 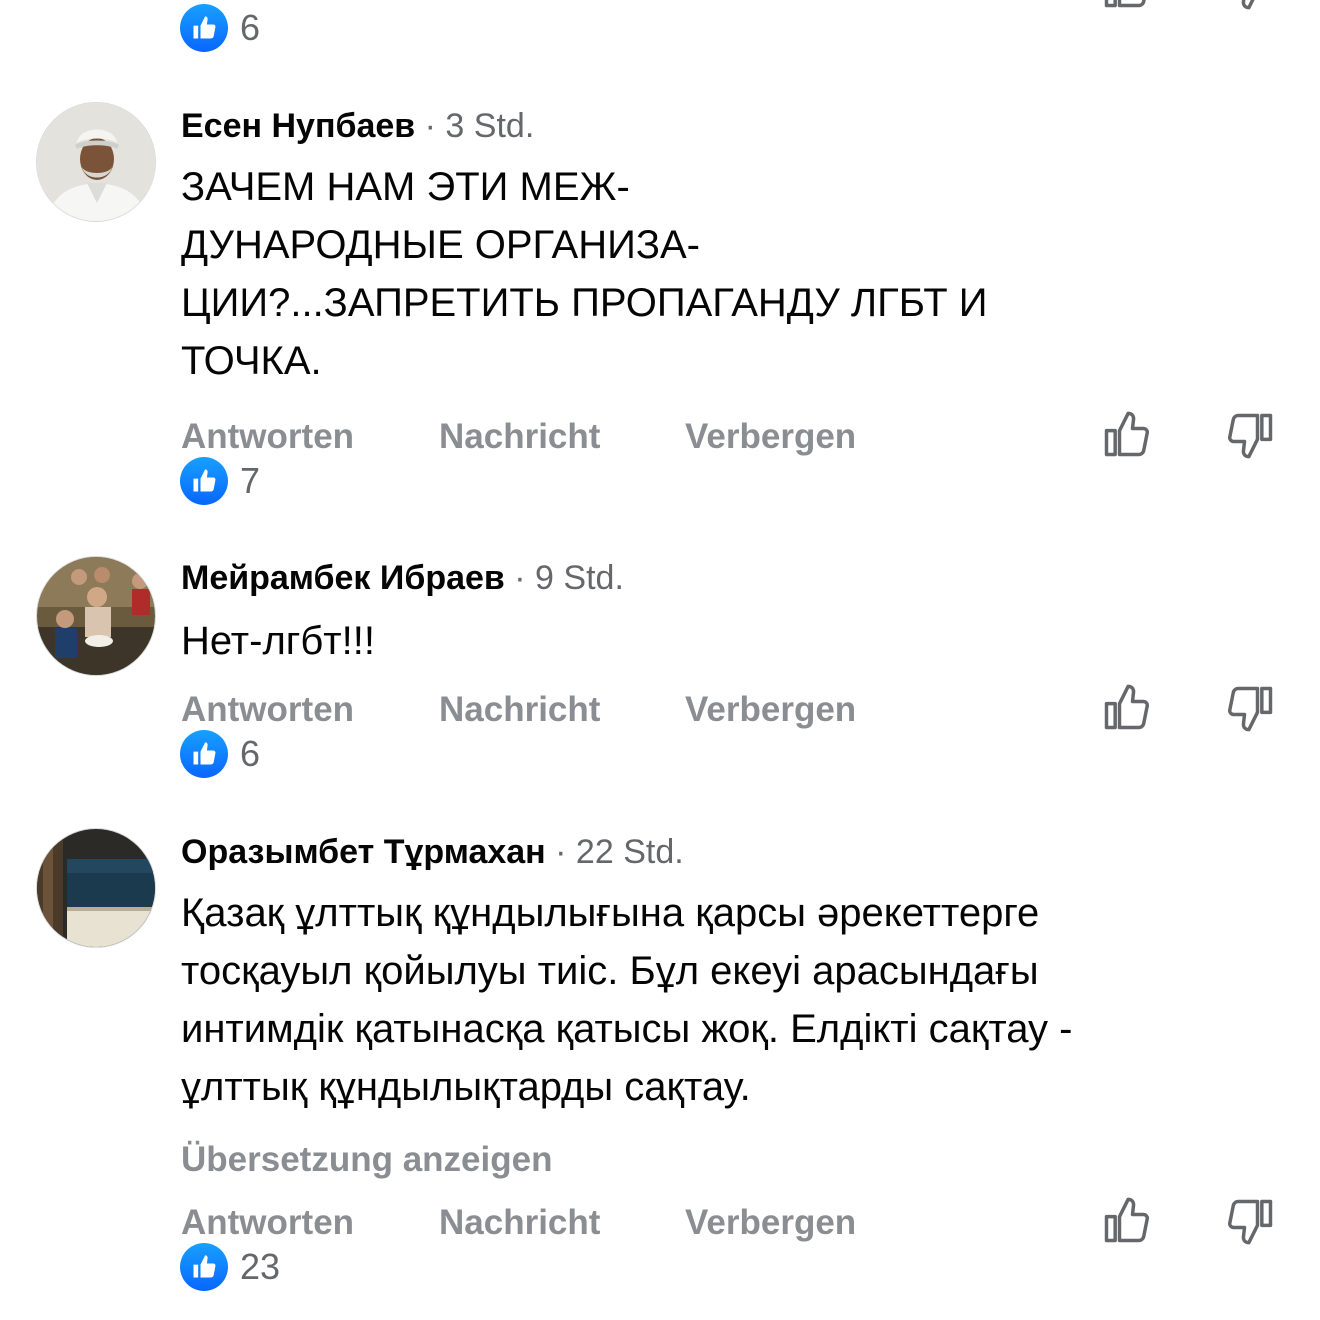 I want to click on comment-header: Оразымбет Тұрмахан · 22 Std., so click(x=432, y=852).